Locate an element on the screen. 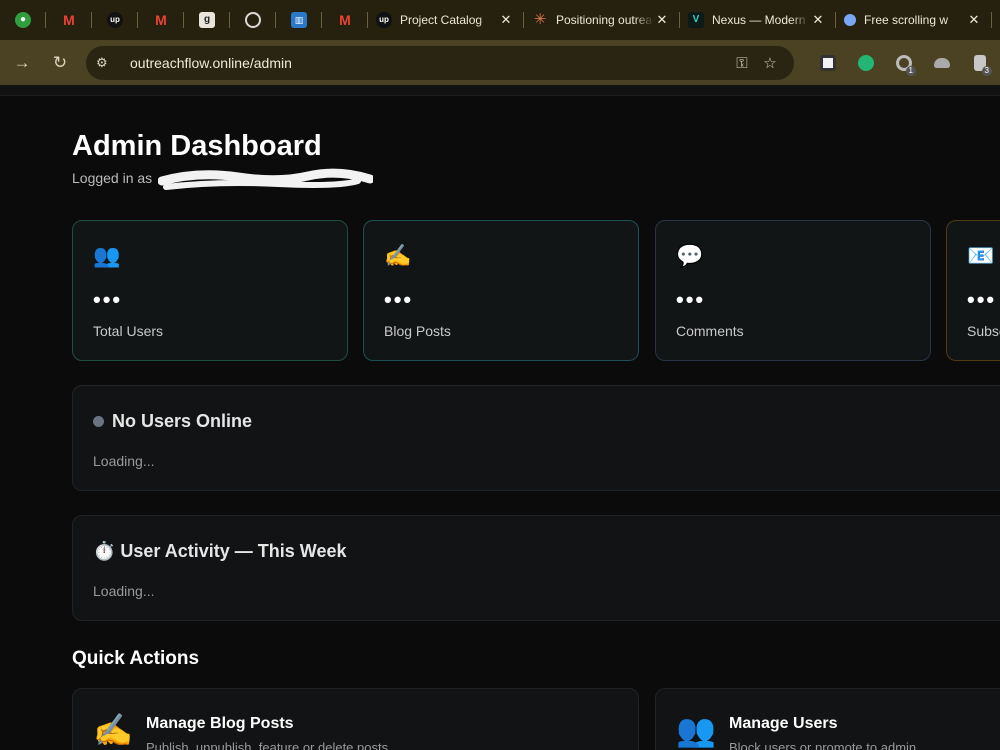 This screenshot has height=750, width=1000. qr-extension-button is located at coordinates (828, 63).